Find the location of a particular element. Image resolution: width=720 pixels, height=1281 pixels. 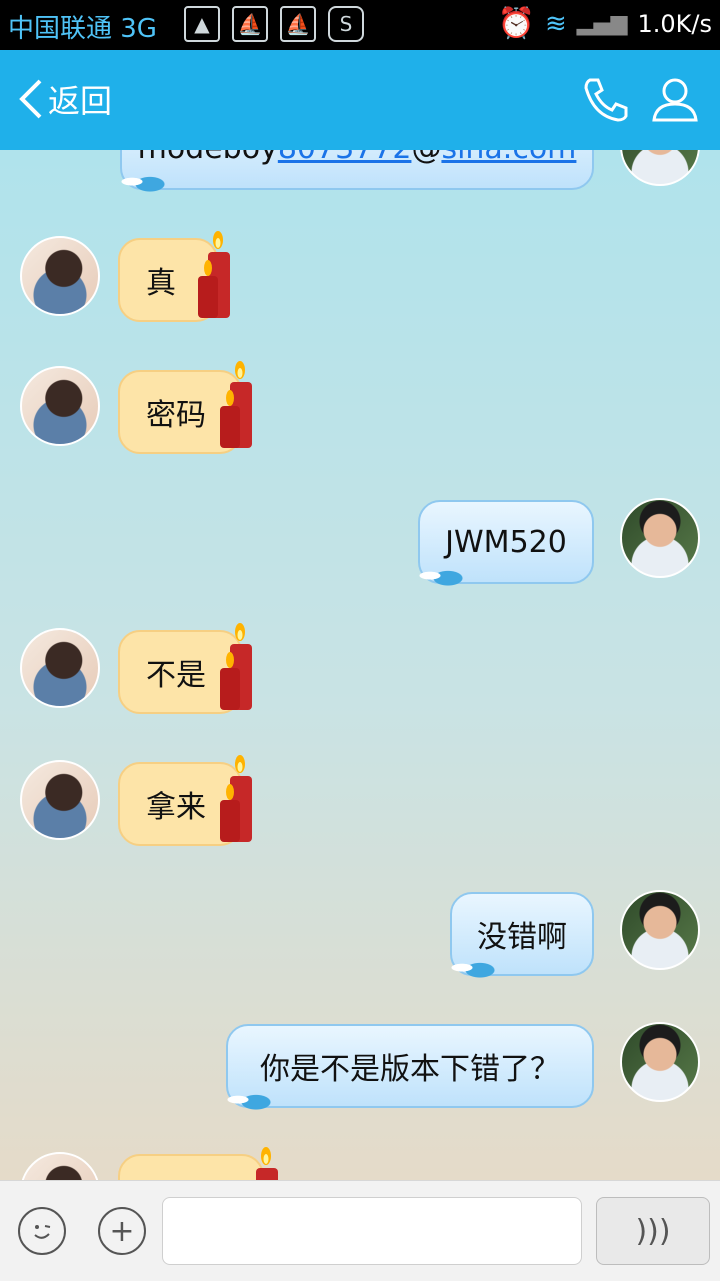

message-bubble-outgoing: 没错啊 is located at coordinates (519, 935).